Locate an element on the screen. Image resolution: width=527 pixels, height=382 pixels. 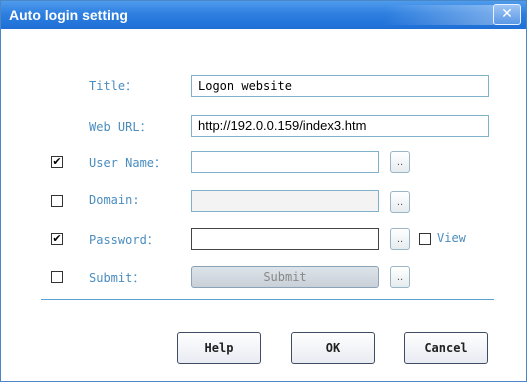
user-name-field is located at coordinates (285, 162).